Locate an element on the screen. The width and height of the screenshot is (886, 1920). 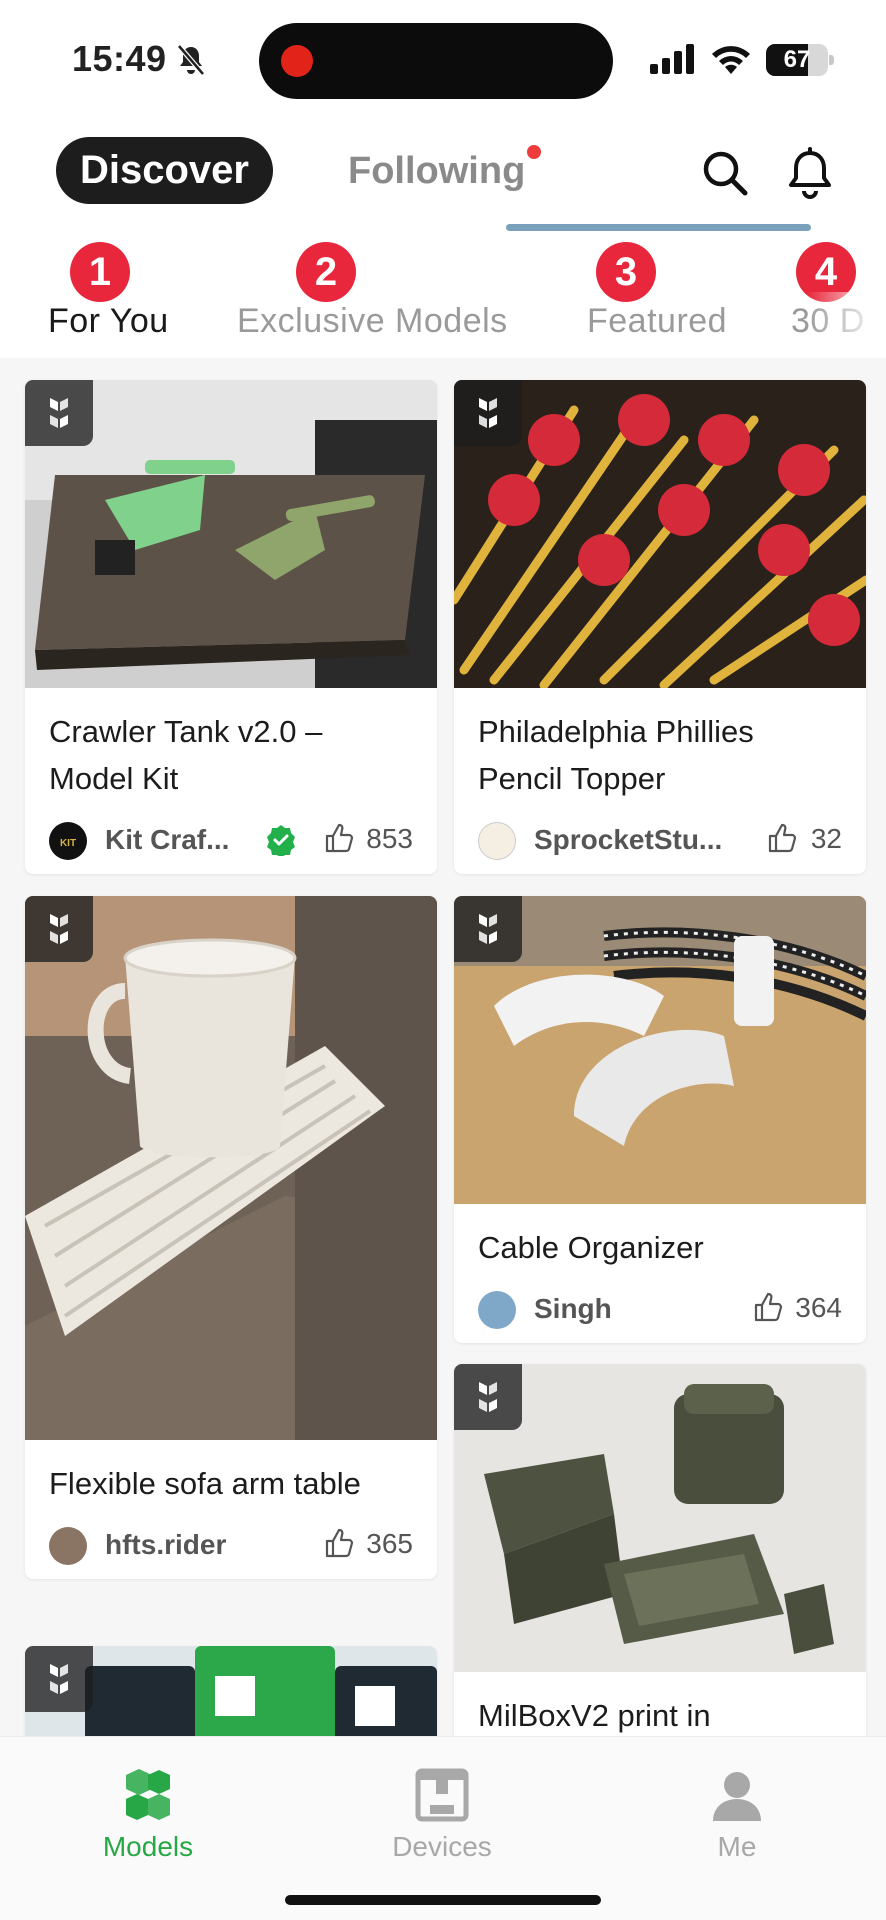
card-meta: KIT Kit Craf... 853 is located at coordinates (231, 838).